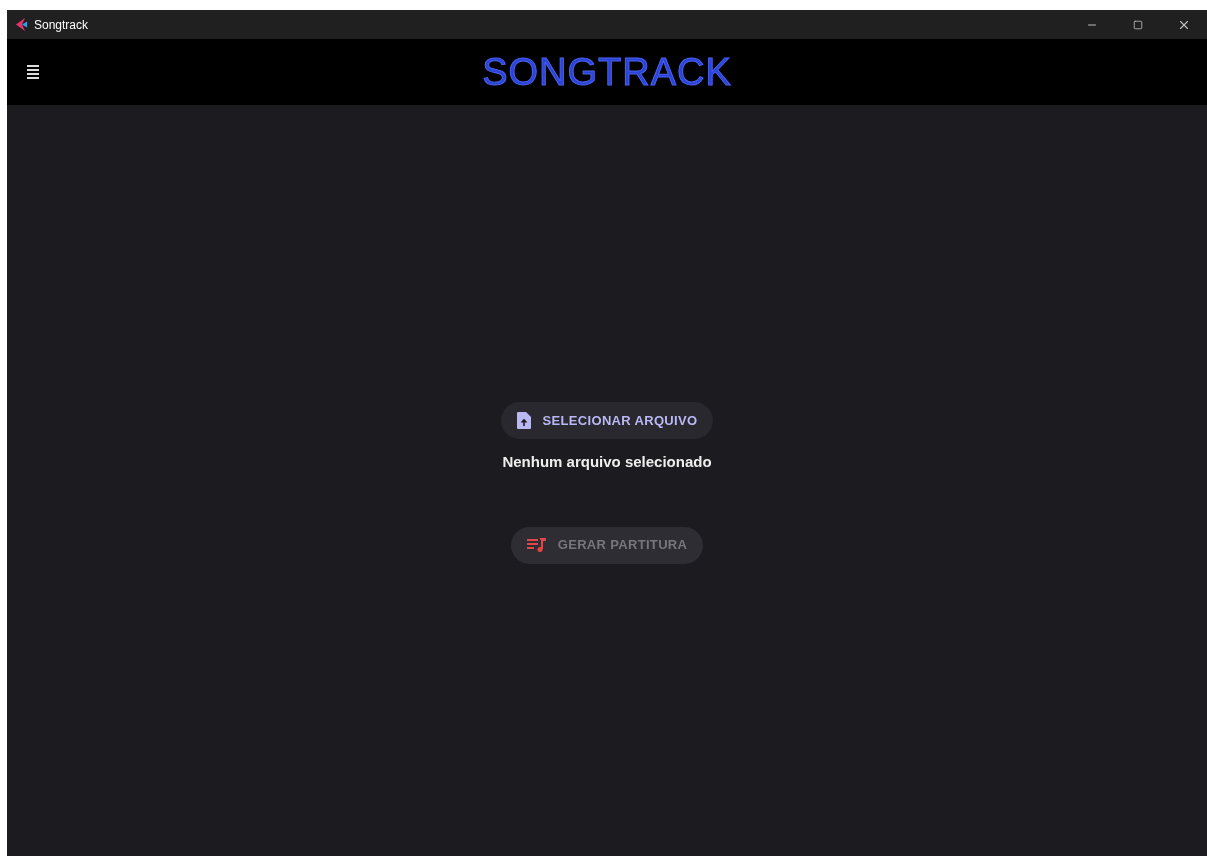  Describe the element at coordinates (607, 462) in the screenshot. I see `file-status-text: Nenhum arquivo selecionado` at that location.